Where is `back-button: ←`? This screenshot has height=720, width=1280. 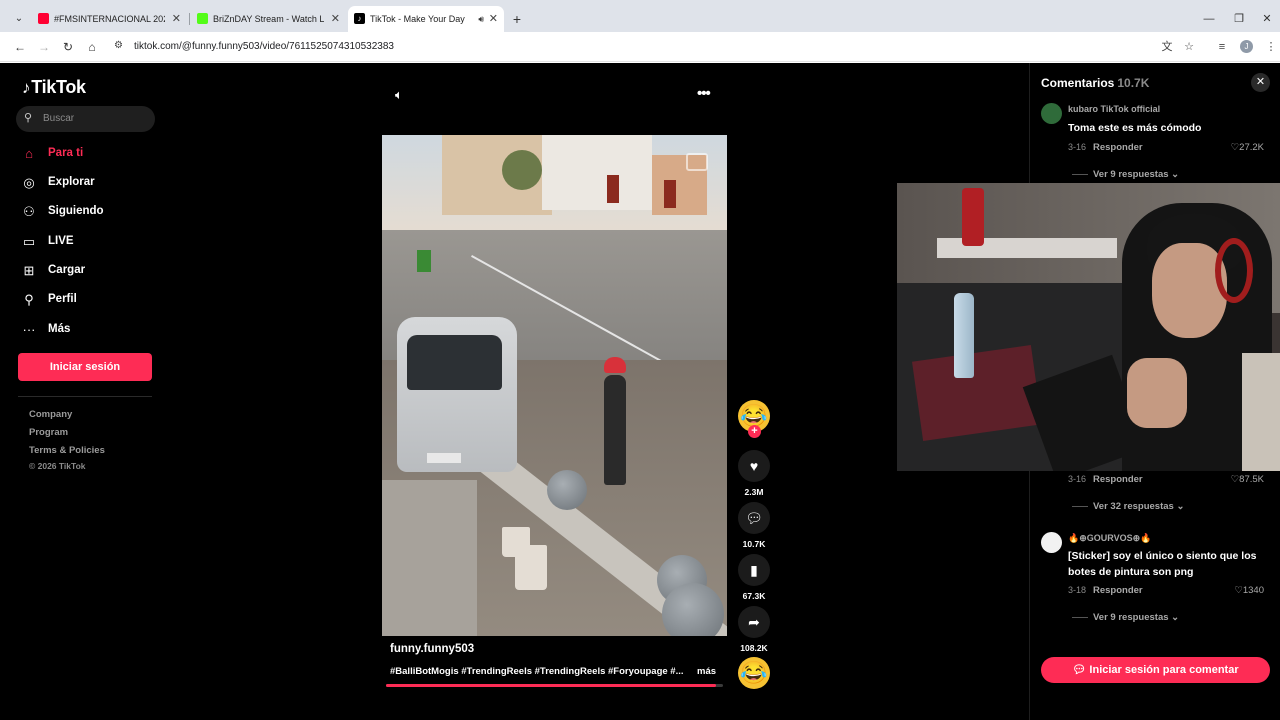
back-button: ← is located at coordinates (20, 47).